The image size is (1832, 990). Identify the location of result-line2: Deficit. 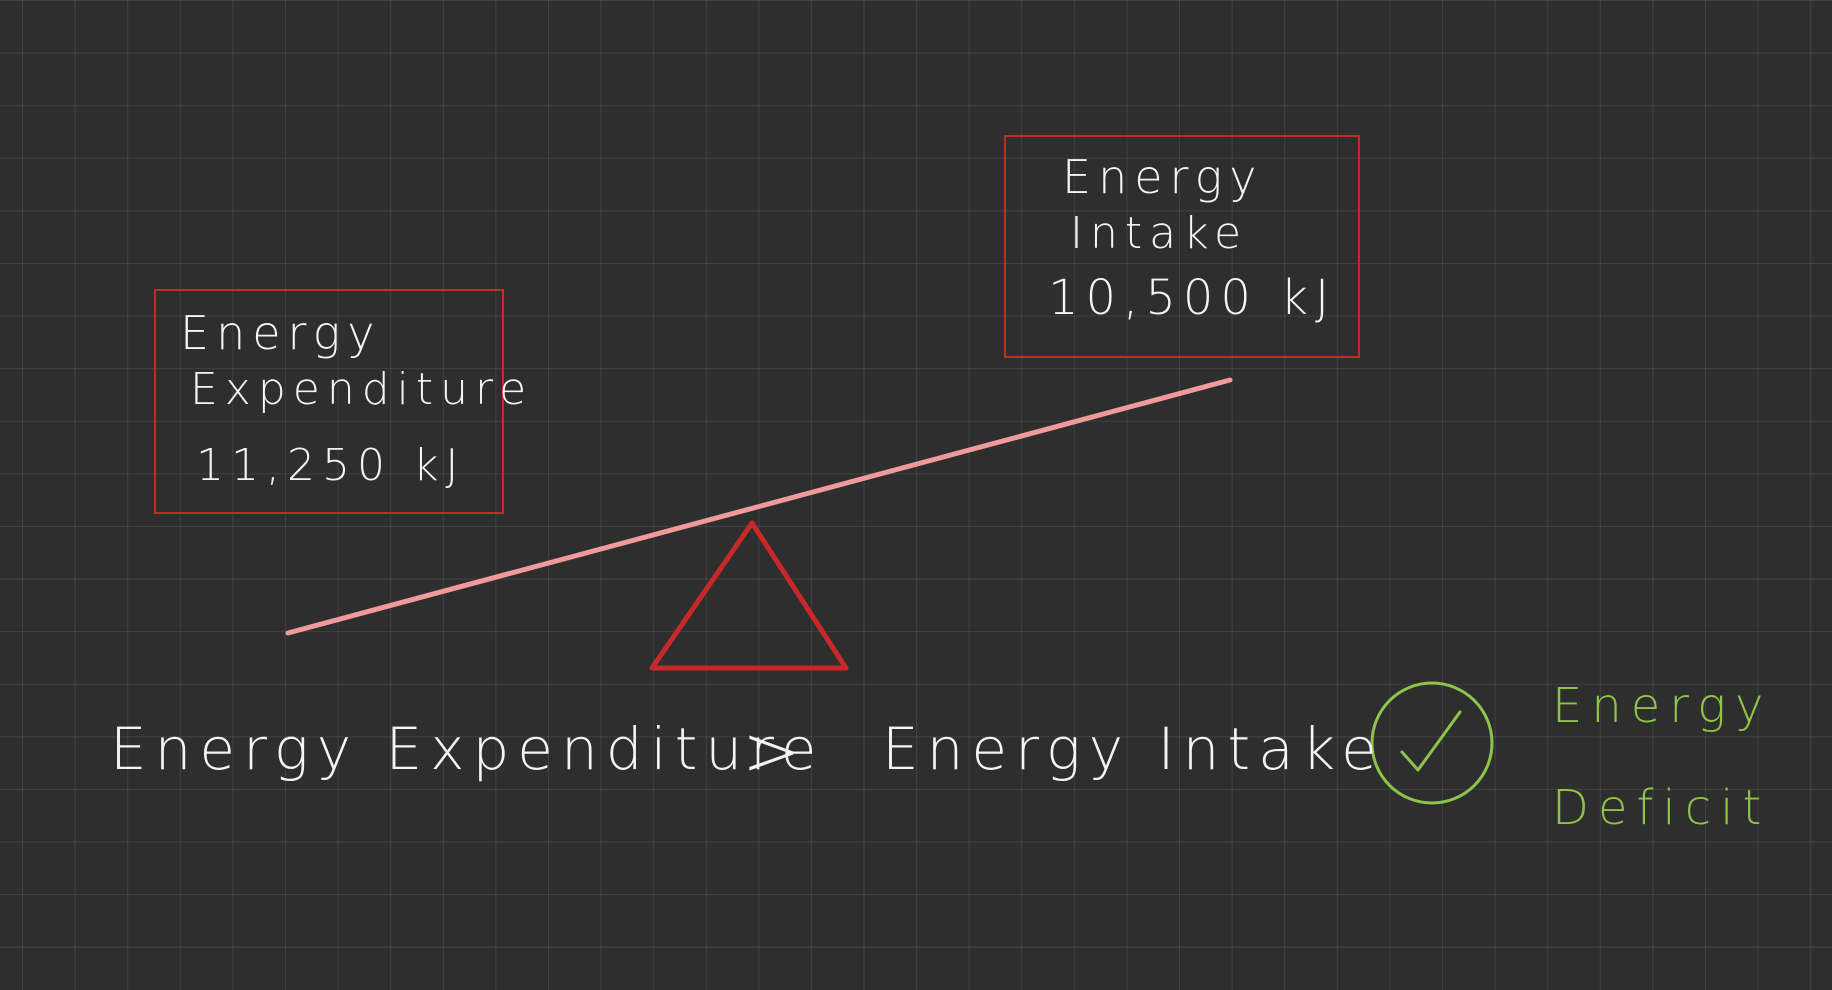
(1661, 808).